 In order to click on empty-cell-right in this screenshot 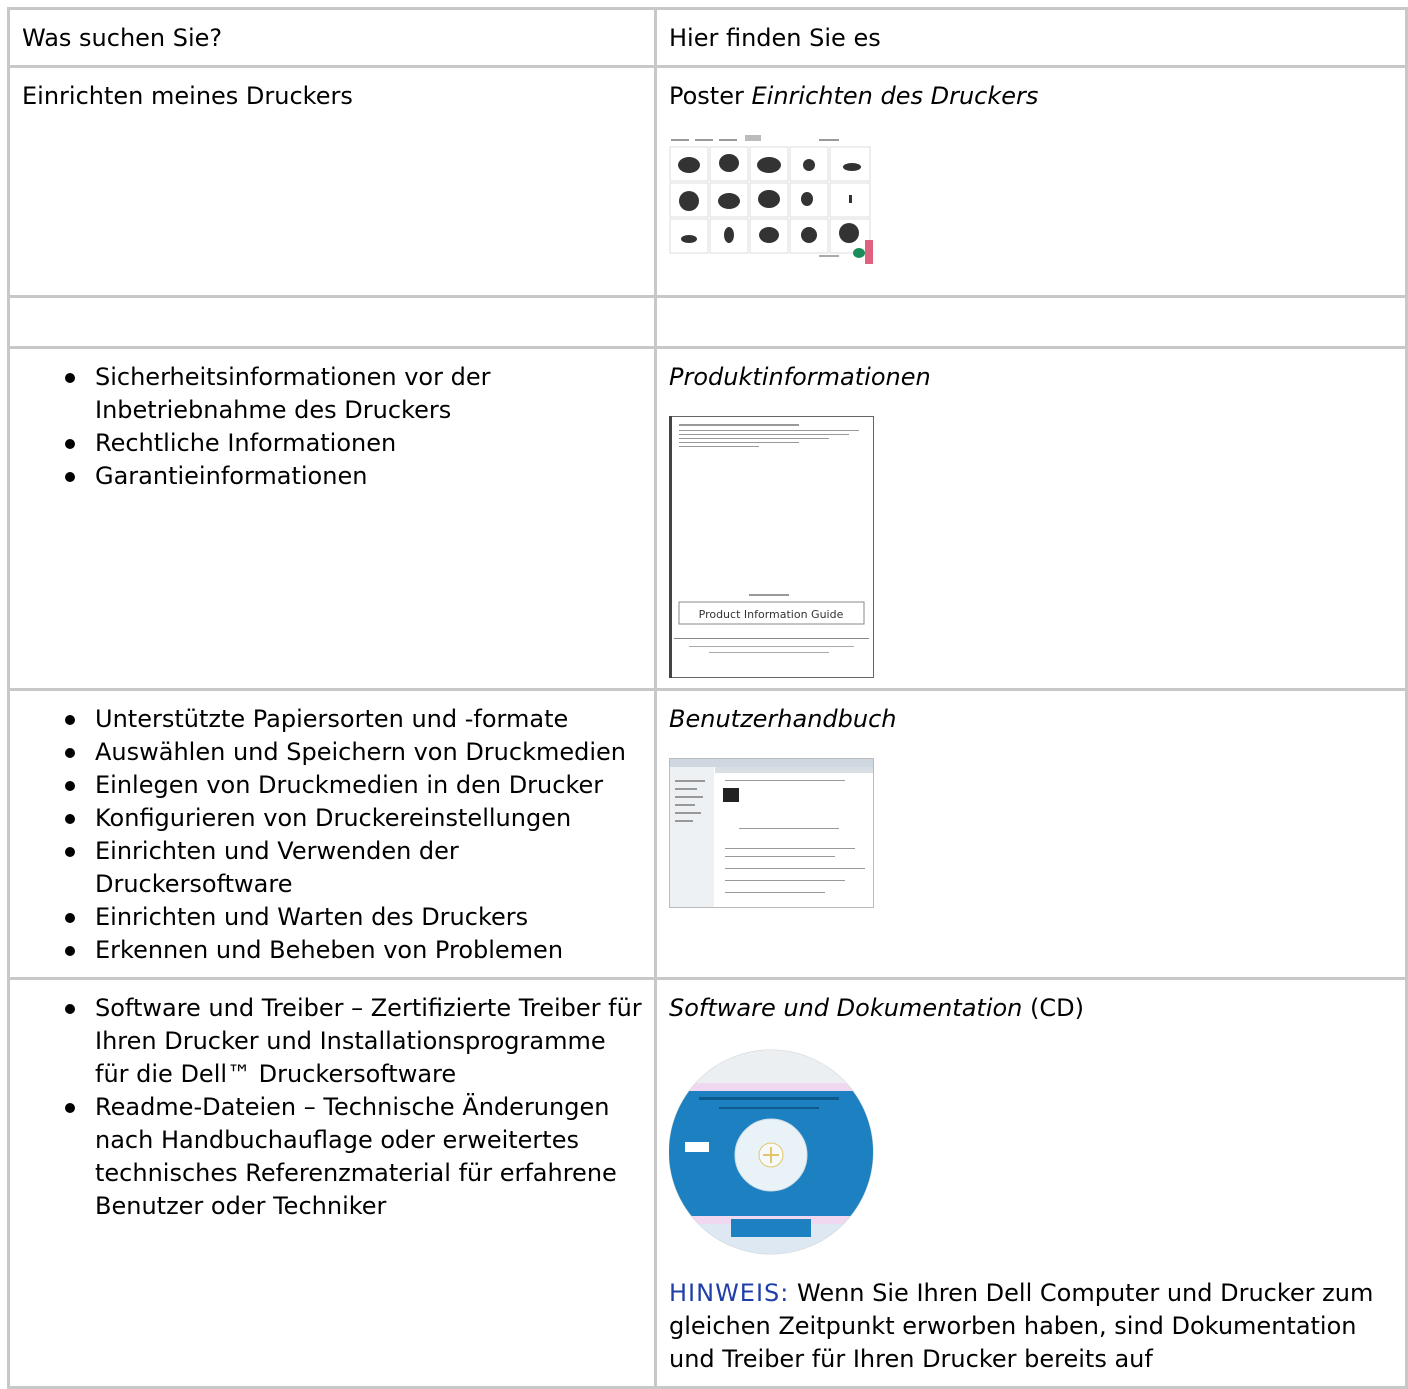, I will do `click(1031, 322)`.